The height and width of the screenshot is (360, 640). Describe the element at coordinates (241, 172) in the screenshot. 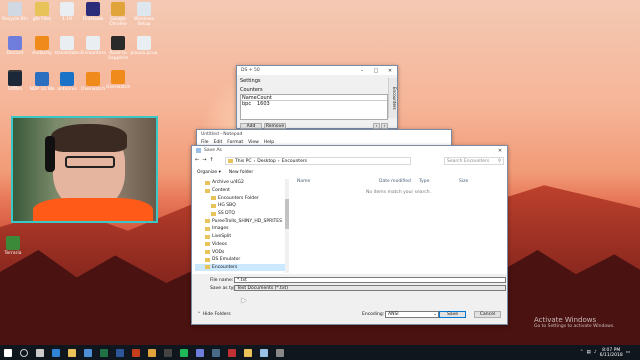

I see `new-folder-button: New folder` at that location.